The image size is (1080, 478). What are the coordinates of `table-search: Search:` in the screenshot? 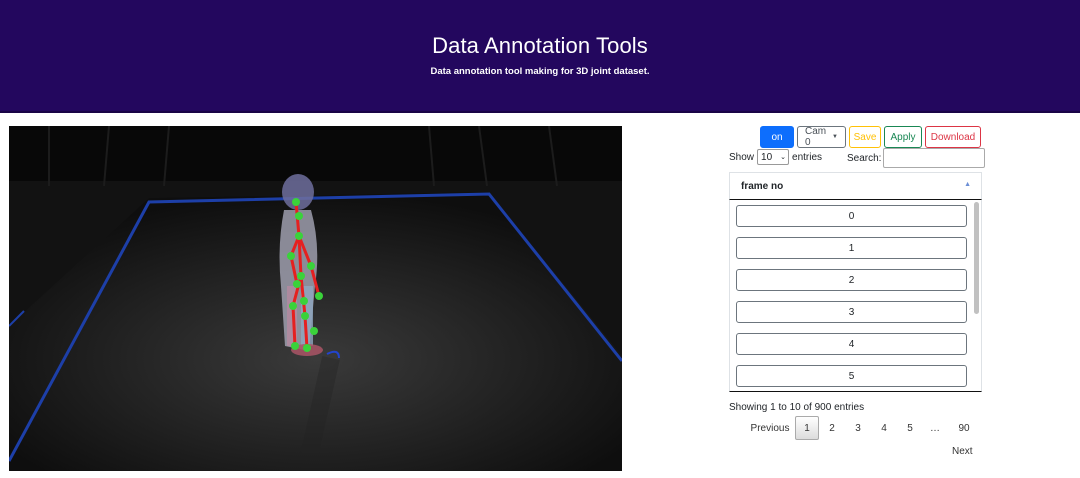 It's located at (916, 158).